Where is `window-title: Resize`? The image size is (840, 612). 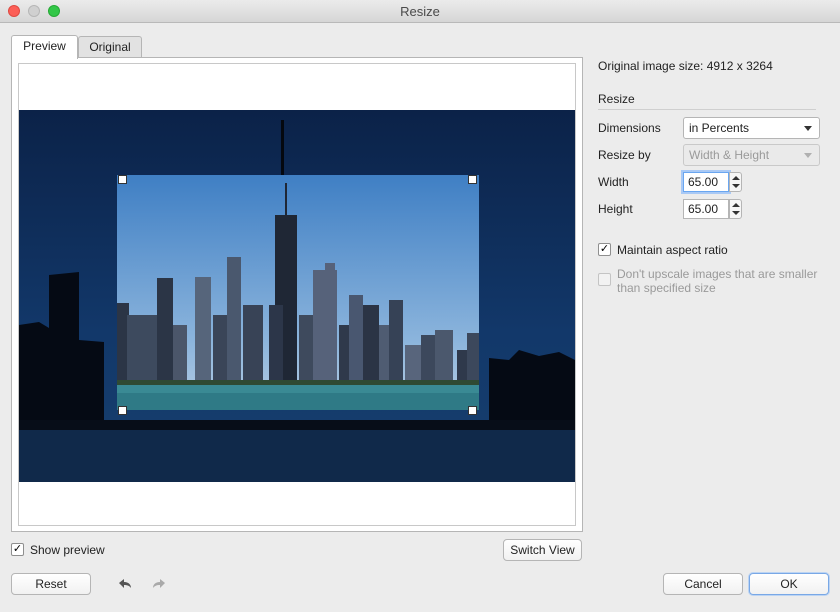 window-title: Resize is located at coordinates (420, 11).